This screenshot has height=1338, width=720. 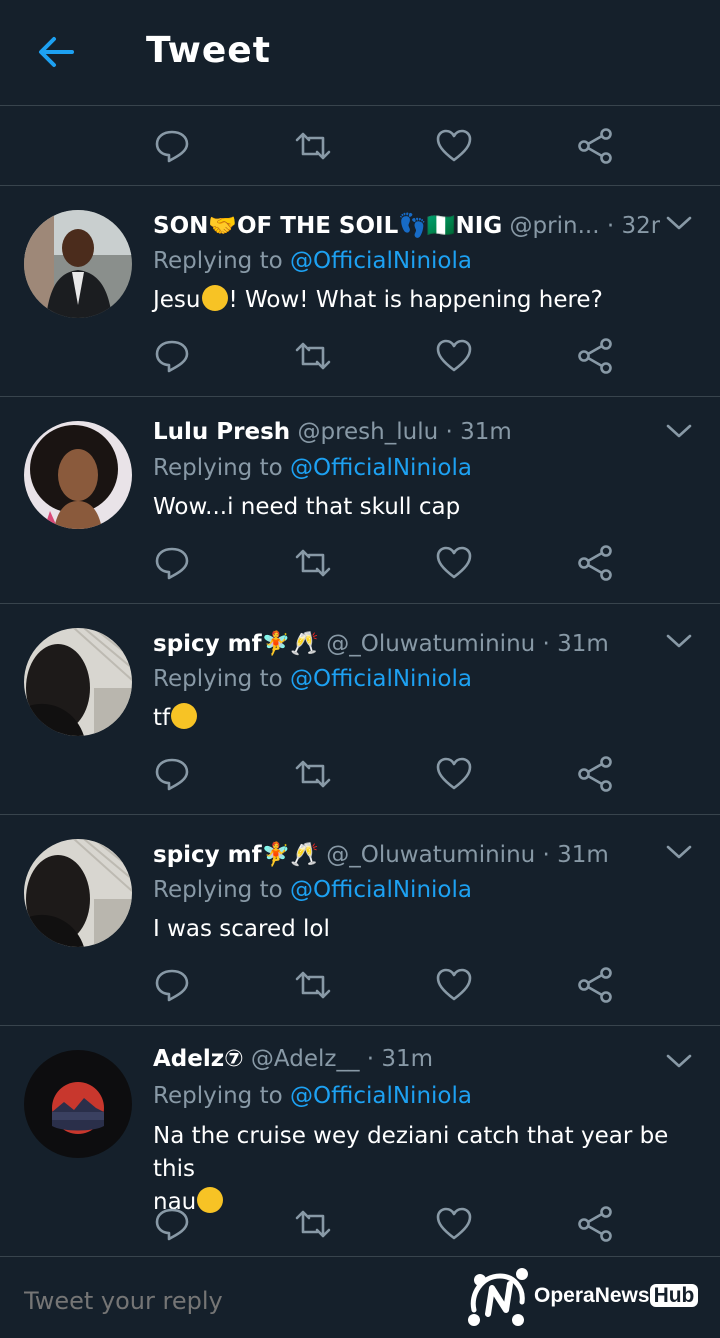 What do you see at coordinates (360, 53) in the screenshot?
I see `top-bar: Tweet` at bounding box center [360, 53].